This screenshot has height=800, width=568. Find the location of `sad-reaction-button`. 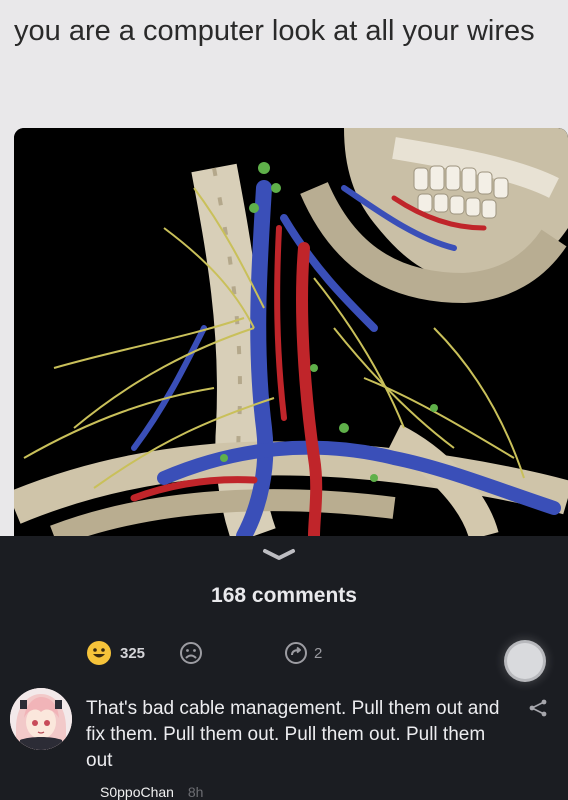

sad-reaction-button is located at coordinates (191, 653).